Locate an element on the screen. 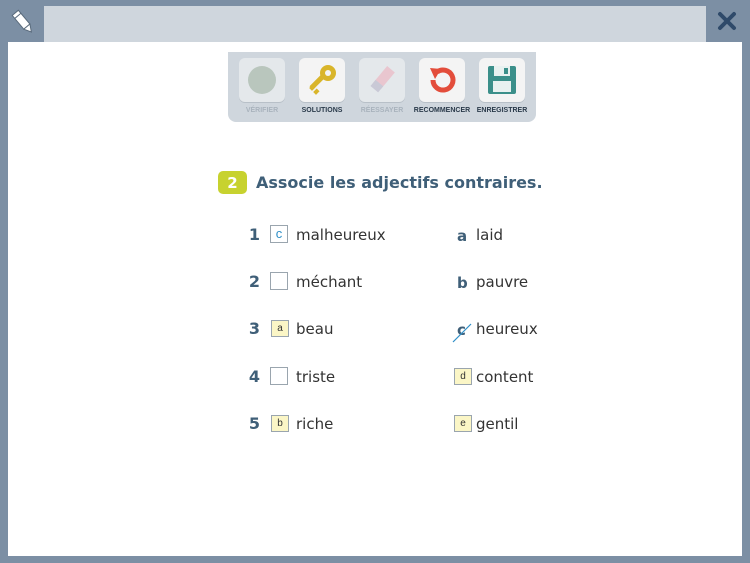  right-word: laid is located at coordinates (490, 235).